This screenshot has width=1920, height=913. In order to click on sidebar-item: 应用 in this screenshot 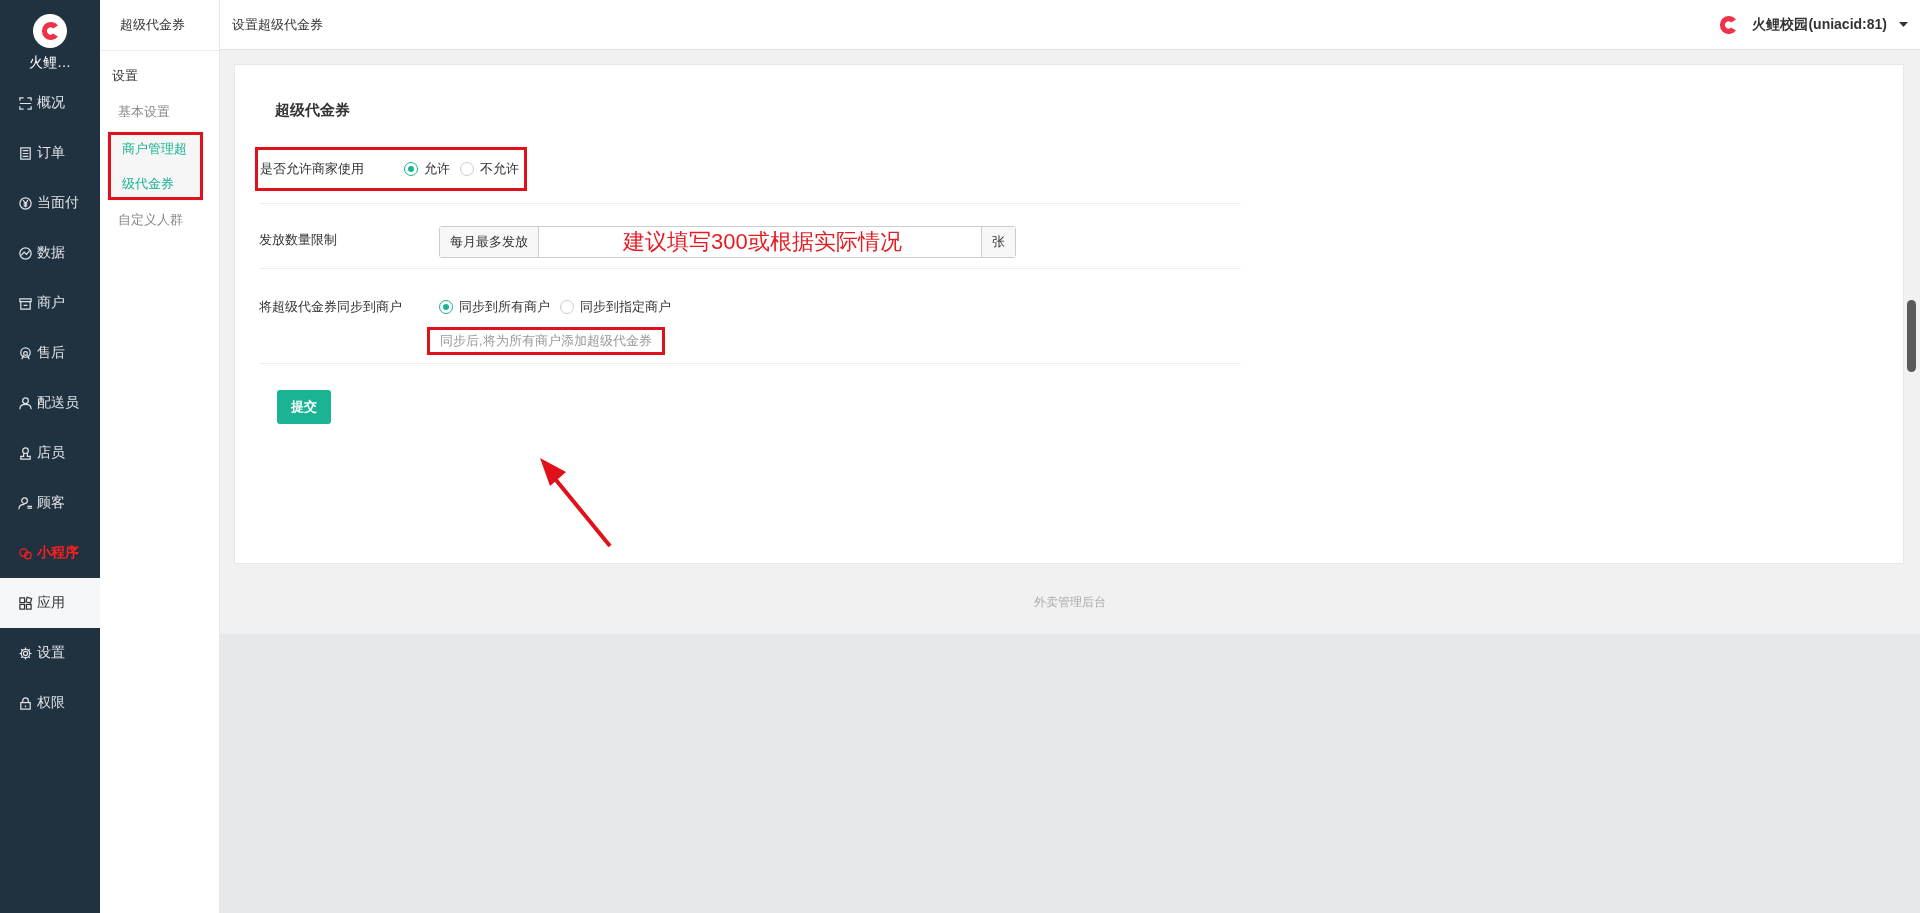, I will do `click(50, 603)`.